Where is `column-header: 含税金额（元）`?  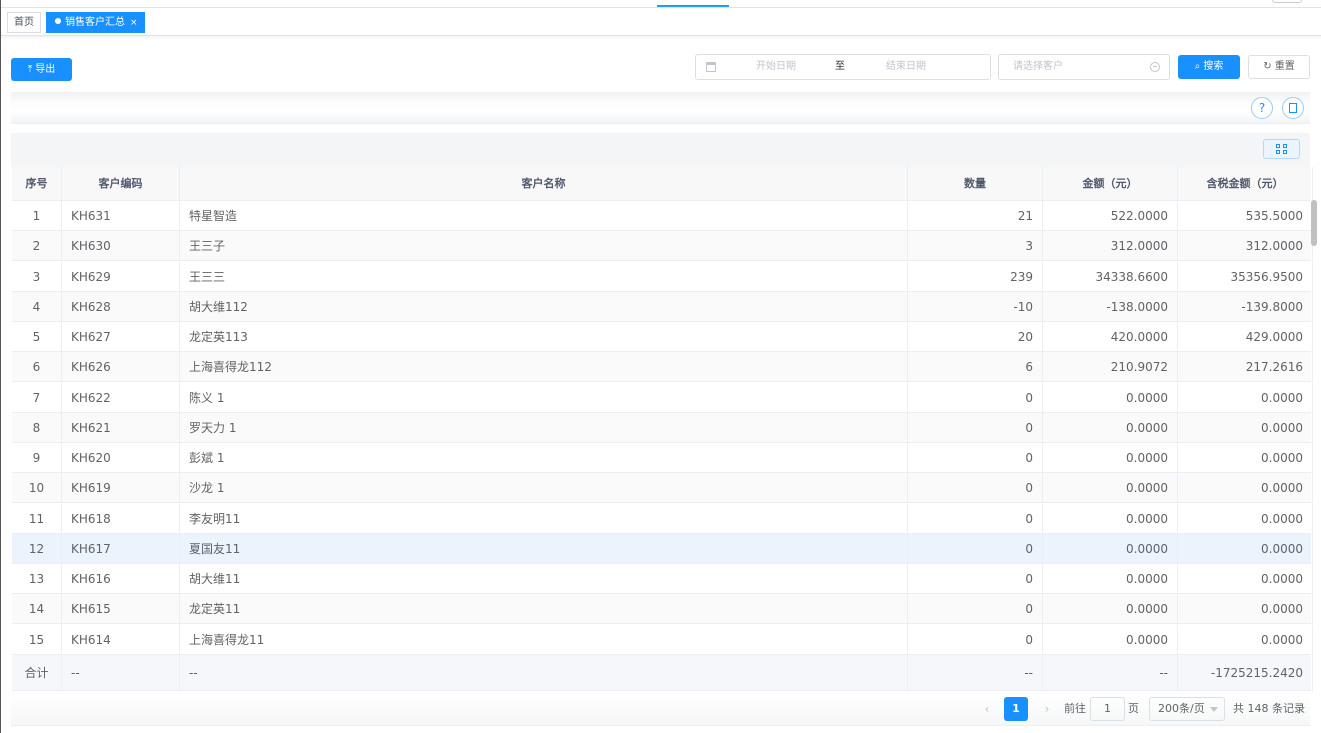 column-header: 含税金额（元） is located at coordinates (1245, 184).